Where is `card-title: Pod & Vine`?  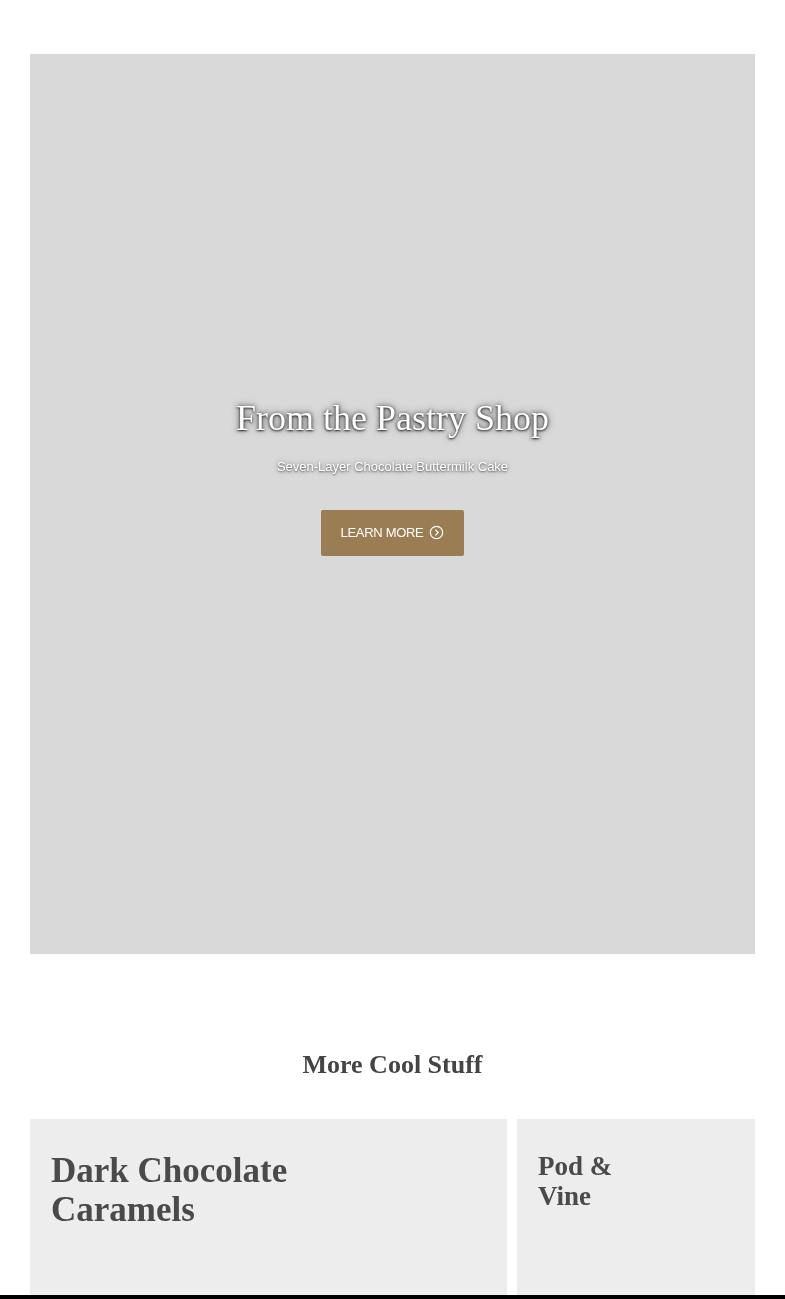 card-title: Pod & Vine is located at coordinates (576, 1181).